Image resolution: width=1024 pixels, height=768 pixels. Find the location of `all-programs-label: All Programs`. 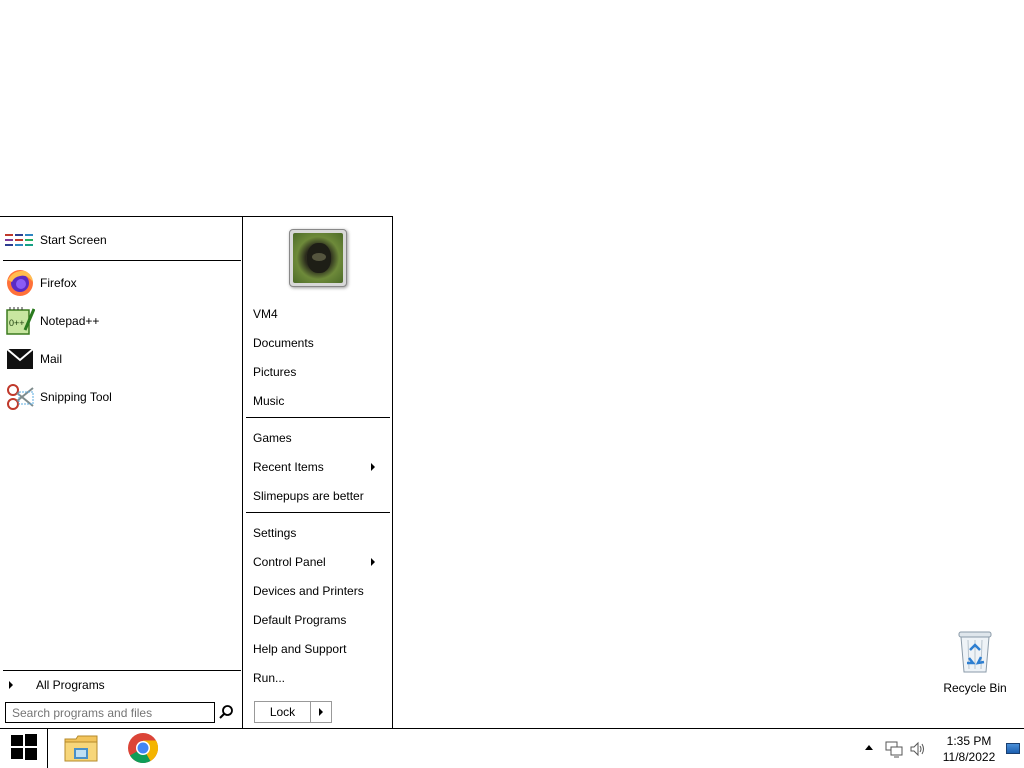

all-programs-label: All Programs is located at coordinates (70, 685).